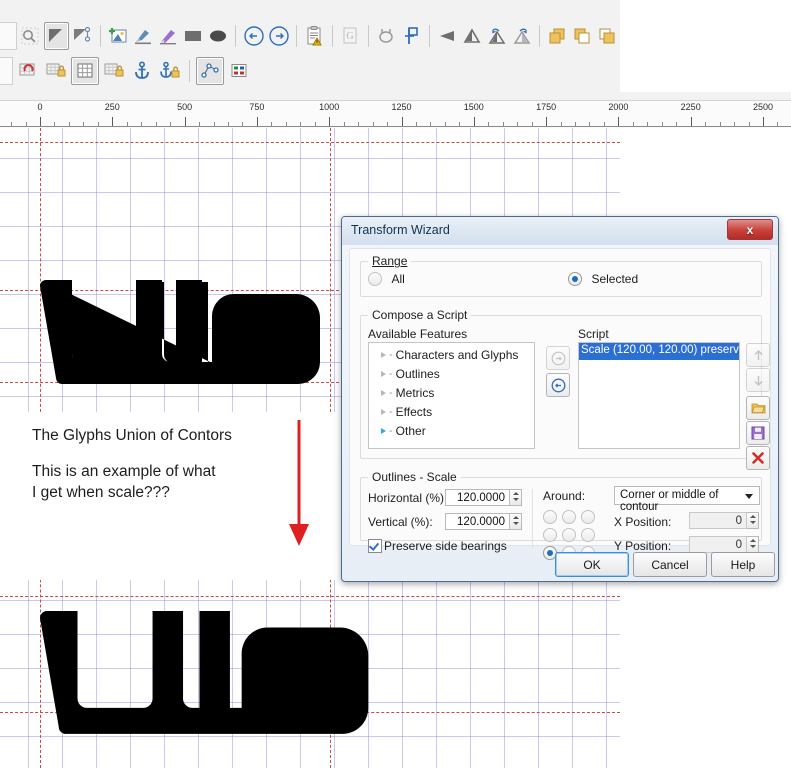 The height and width of the screenshot is (768, 791). What do you see at coordinates (210, 676) in the screenshot?
I see `glyph-scaled-result` at bounding box center [210, 676].